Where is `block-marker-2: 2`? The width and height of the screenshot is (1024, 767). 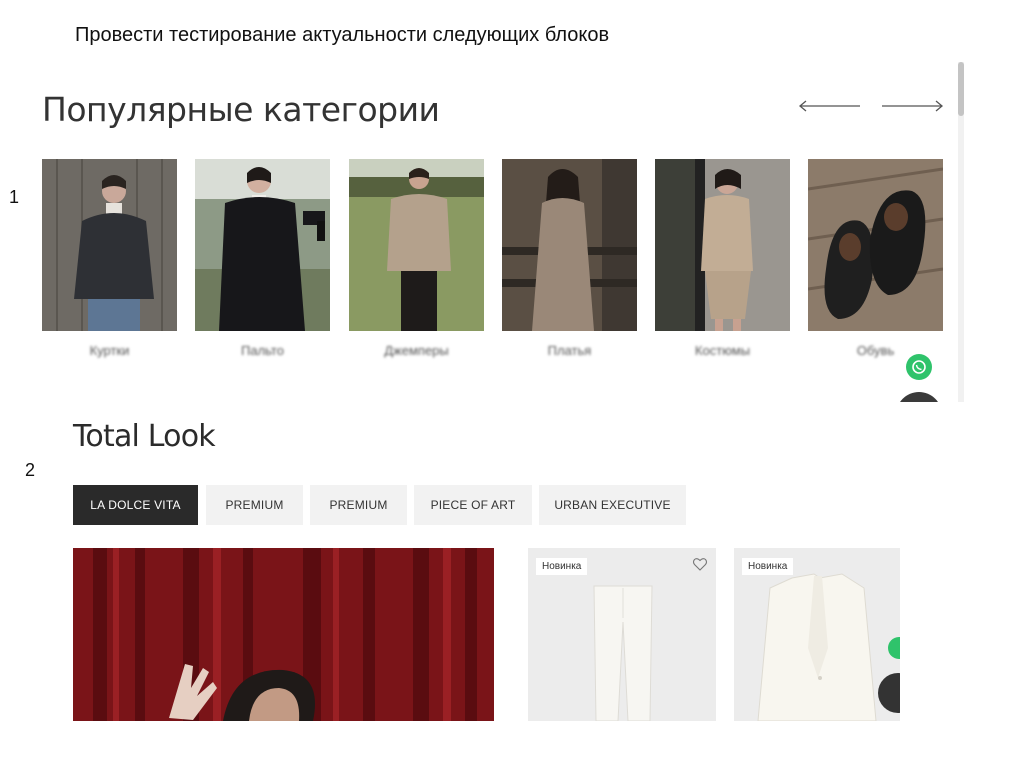 block-marker-2: 2 is located at coordinates (30, 470).